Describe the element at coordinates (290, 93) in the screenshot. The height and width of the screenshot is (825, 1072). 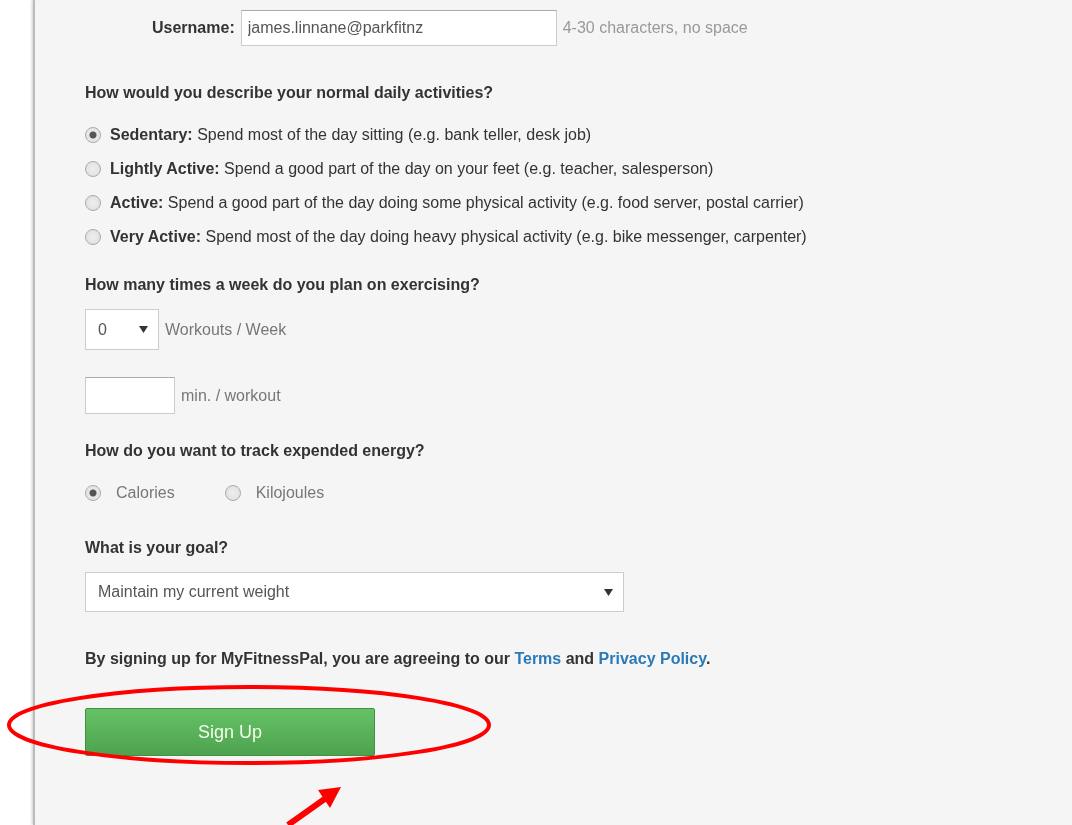
I see `activity-question: How would you describe your normal daily activities?` at that location.